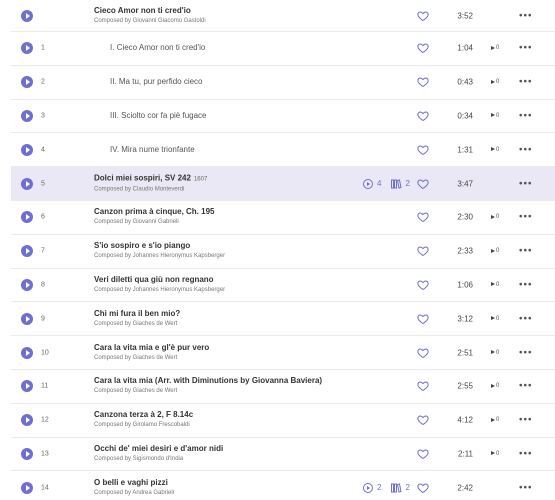  Describe the element at coordinates (154, 222) in the screenshot. I see `track-composer: Composed by Giovanni Gabrieli` at that location.